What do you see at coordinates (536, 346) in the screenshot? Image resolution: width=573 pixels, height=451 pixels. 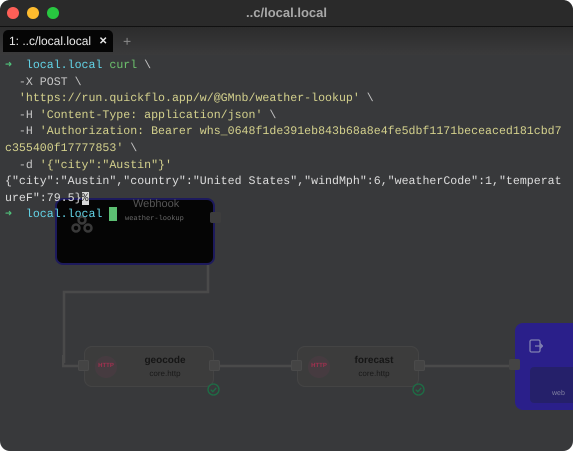 I see `exit-icon` at bounding box center [536, 346].